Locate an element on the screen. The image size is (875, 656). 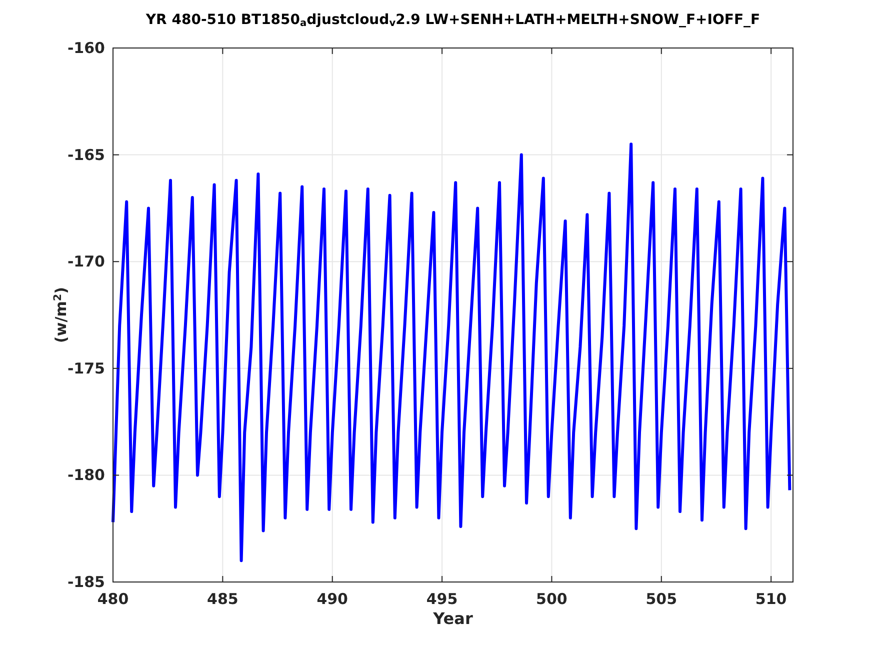
y-tick-label: -175 is located at coordinates (86, 368).